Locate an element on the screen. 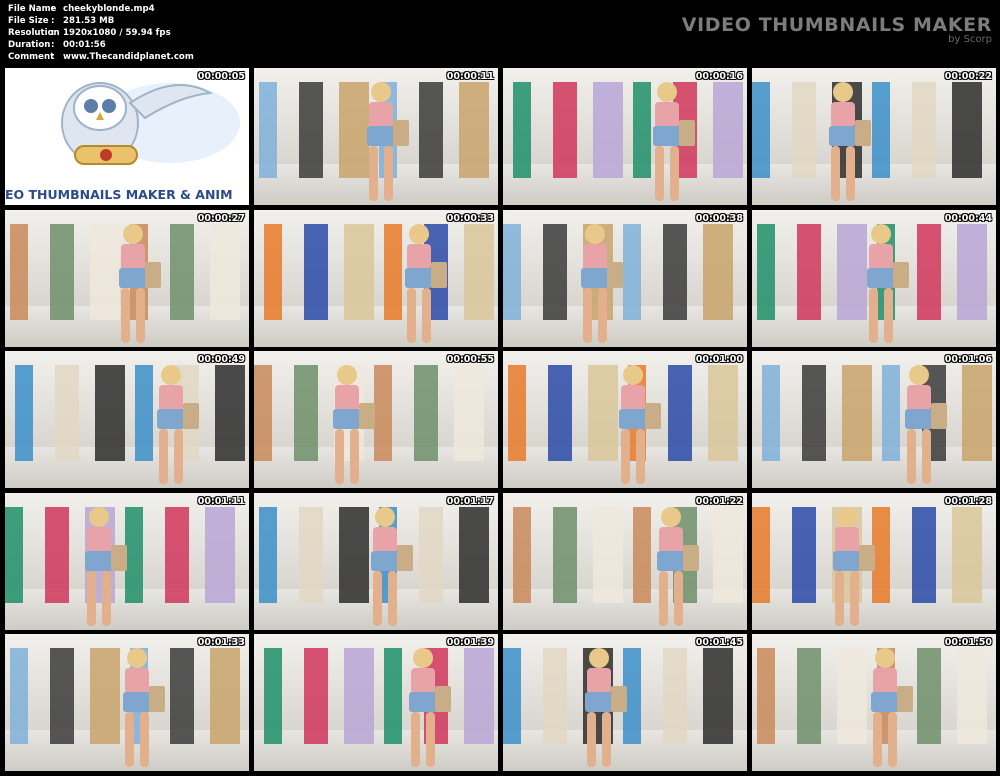 This screenshot has width=1000, height=776. video-thumbnail: 00:00:55 is located at coordinates (376, 419).